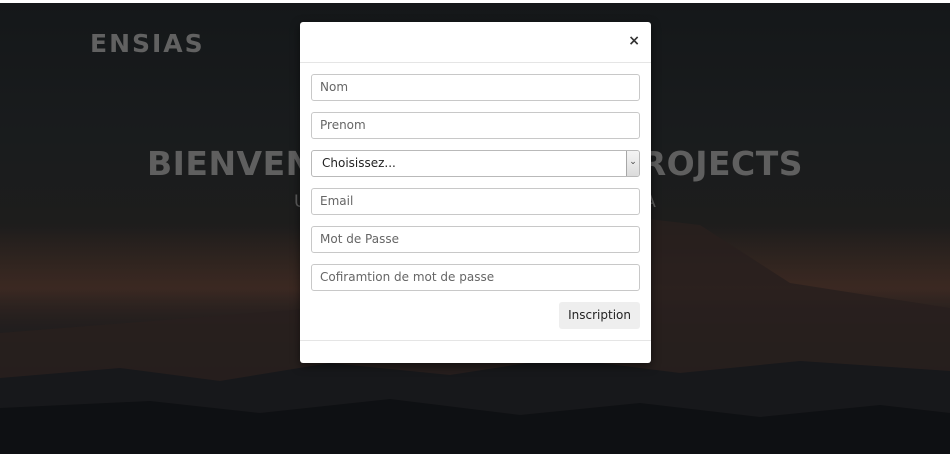  Describe the element at coordinates (475, 277) in the screenshot. I see `password-confirm-input: Cofiramtion de mot de passe` at that location.